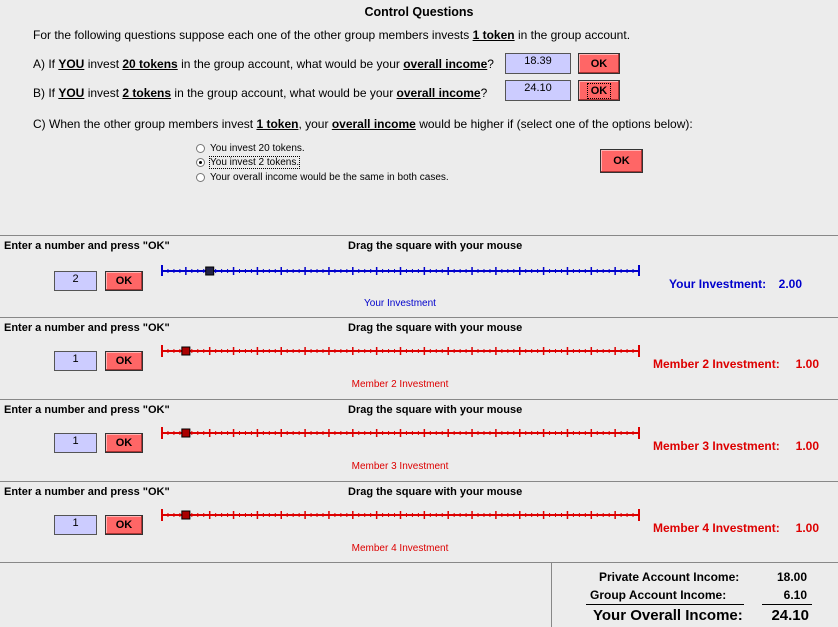 The width and height of the screenshot is (838, 627). I want to click on slider-caption: Member 3 Investment, so click(400, 466).